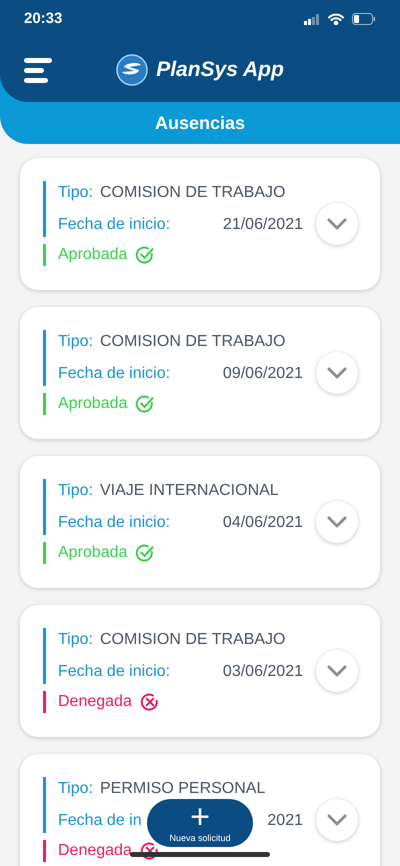  What do you see at coordinates (364, 19) in the screenshot?
I see `battery-icon` at bounding box center [364, 19].